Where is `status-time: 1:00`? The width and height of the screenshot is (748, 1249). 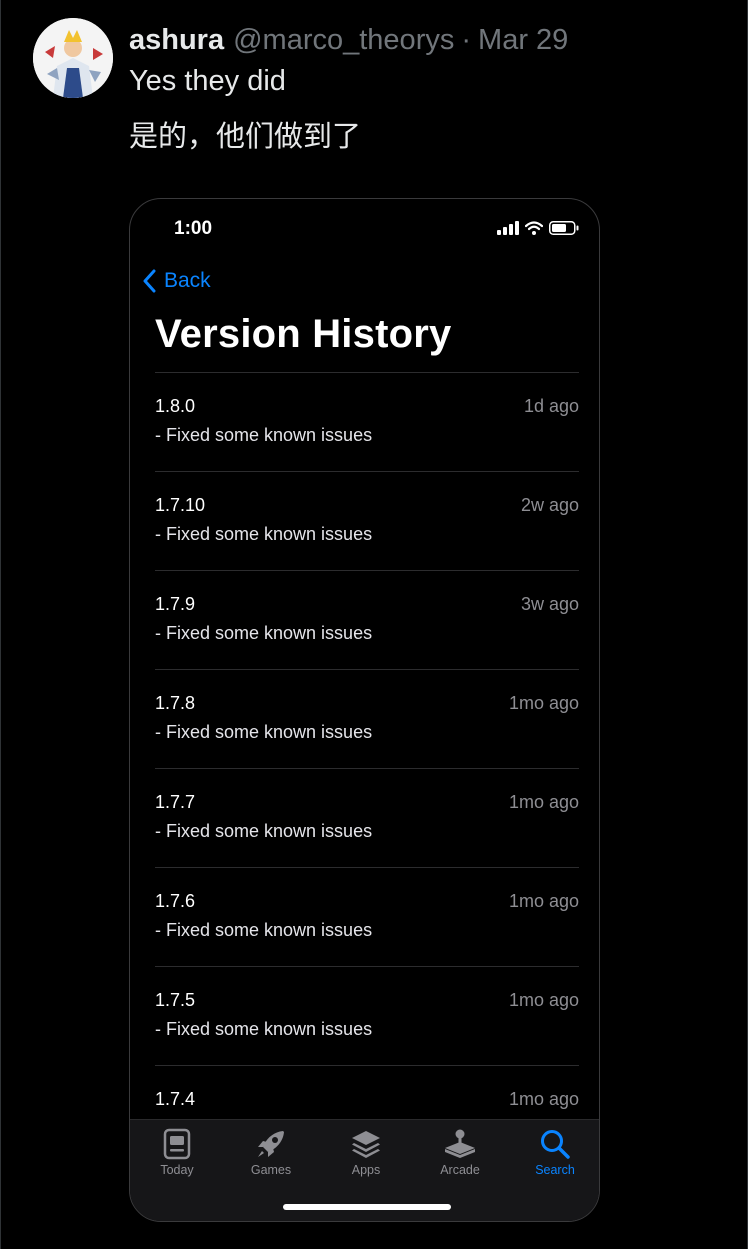 status-time: 1:00 is located at coordinates (193, 228).